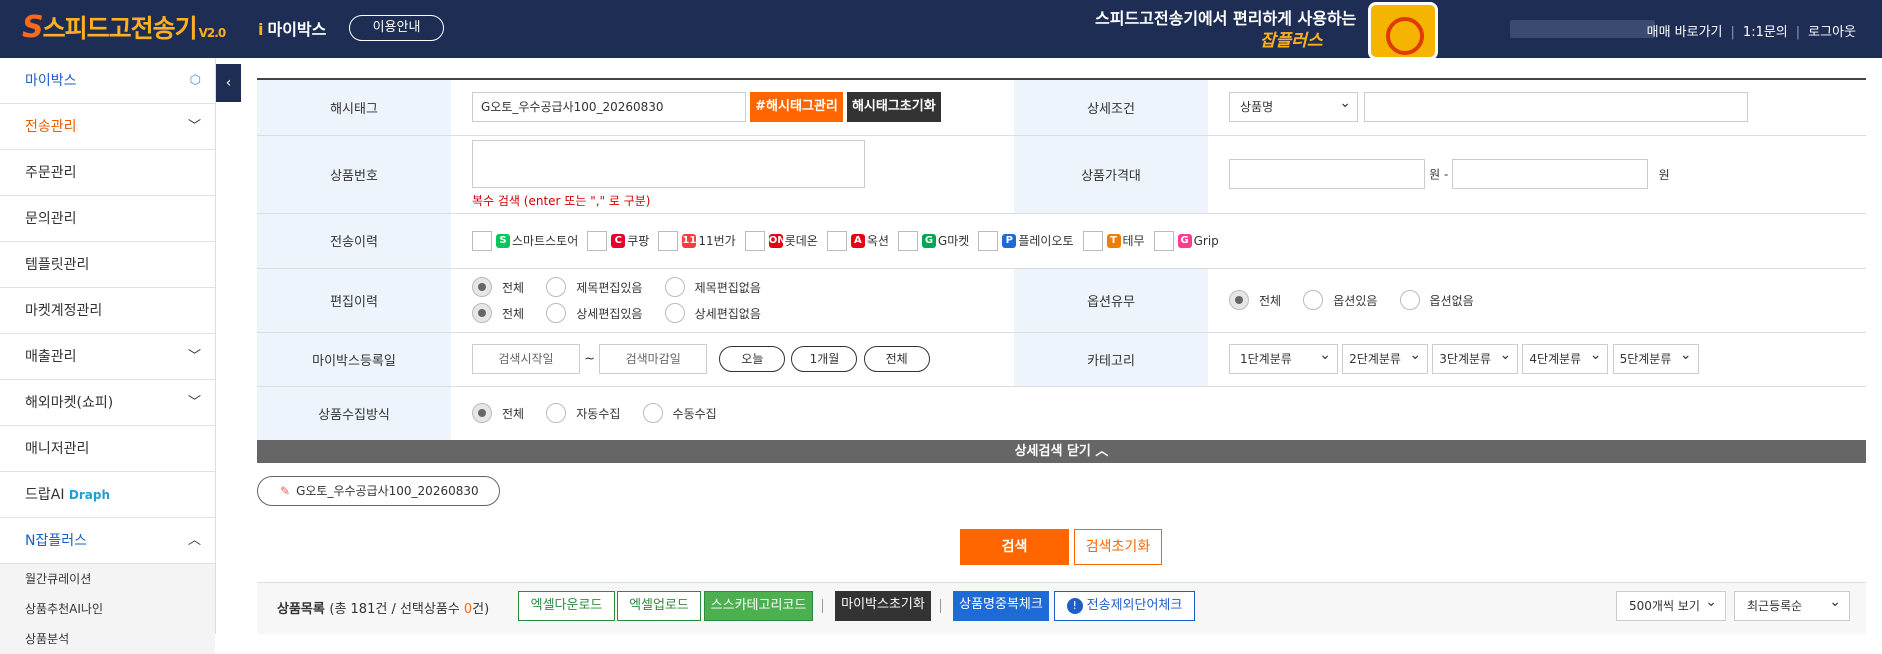 This screenshot has width=1882, height=654. Describe the element at coordinates (659, 606) in the screenshot. I see `excel-upload-button: 엑셀업로드` at that location.